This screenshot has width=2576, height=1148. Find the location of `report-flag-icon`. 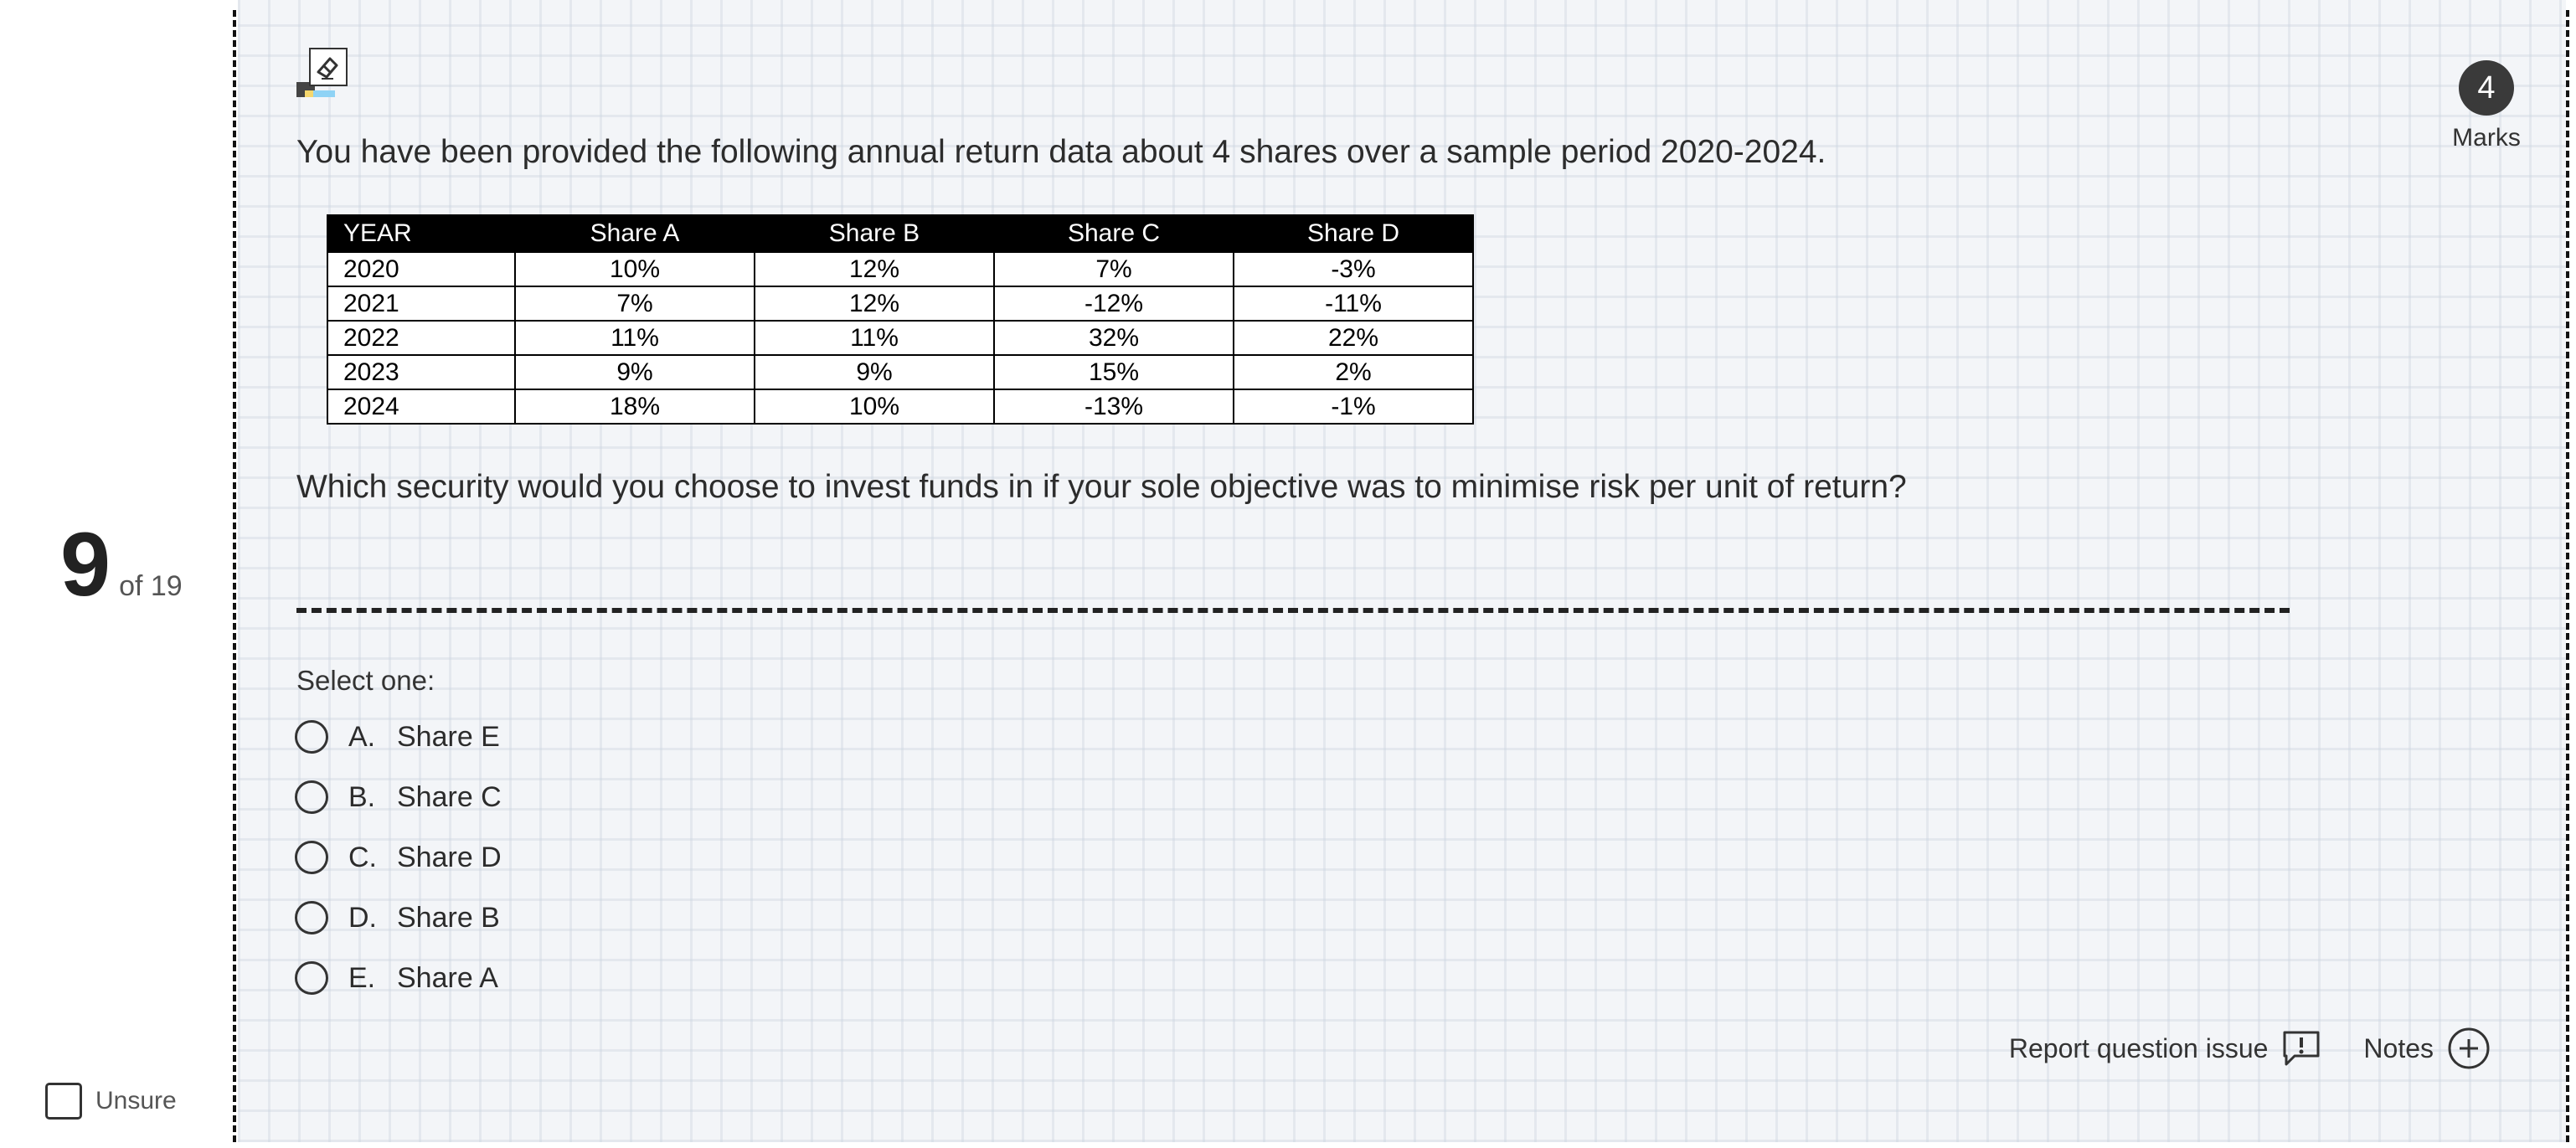

report-flag-icon is located at coordinates (2301, 1049).